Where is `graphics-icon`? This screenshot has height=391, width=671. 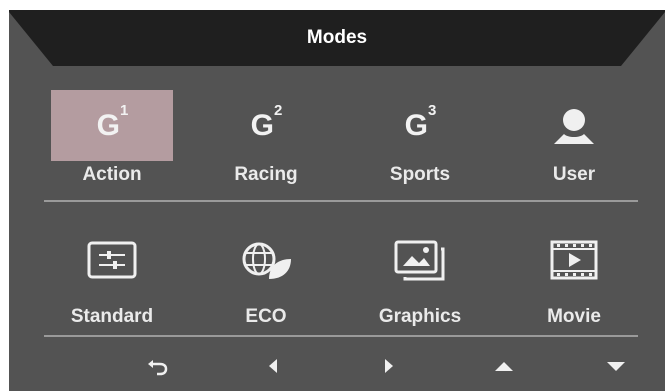
graphics-icon is located at coordinates (420, 260).